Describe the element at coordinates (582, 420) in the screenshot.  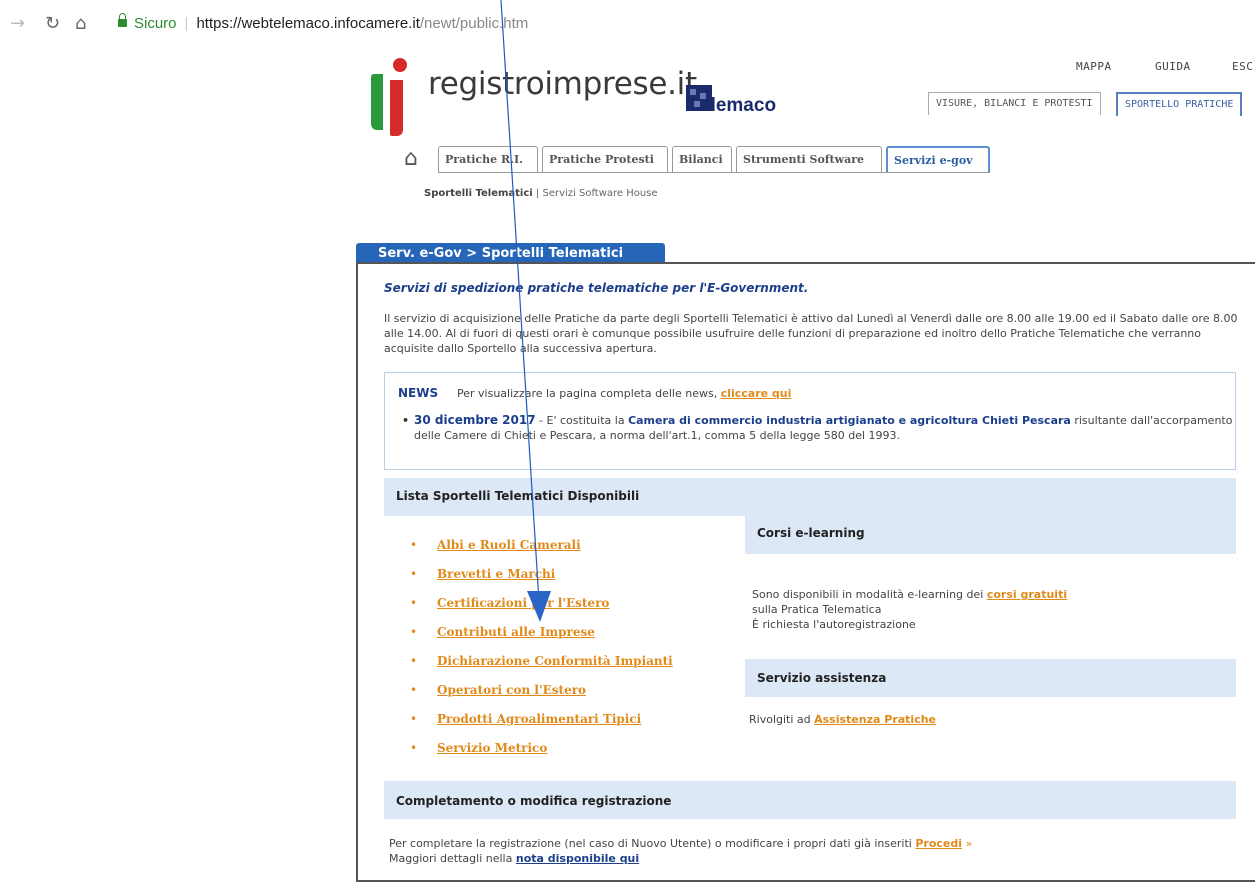
I see `news-item-dash: - E' costituita la` at that location.